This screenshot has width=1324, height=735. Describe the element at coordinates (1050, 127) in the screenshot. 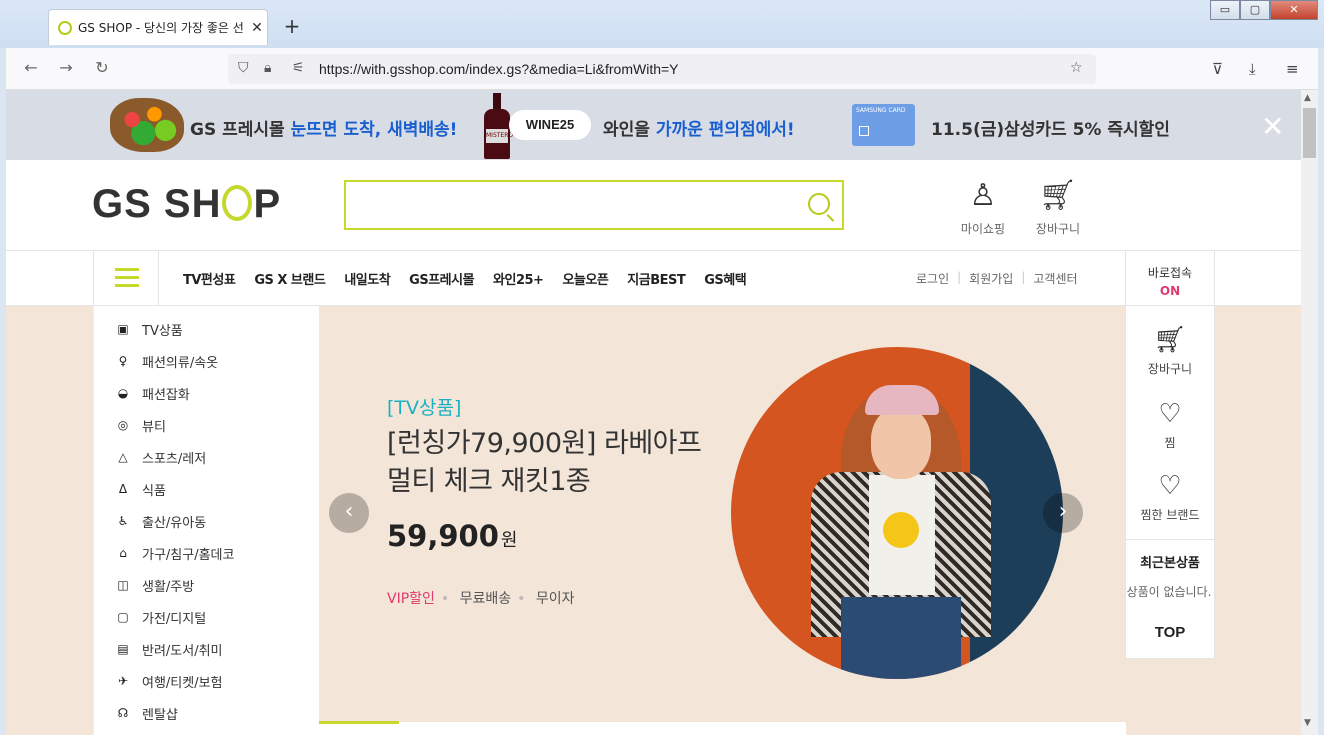

I see `samsung-promo: 11.5(금)삼성카드 5% 즉시할인` at that location.